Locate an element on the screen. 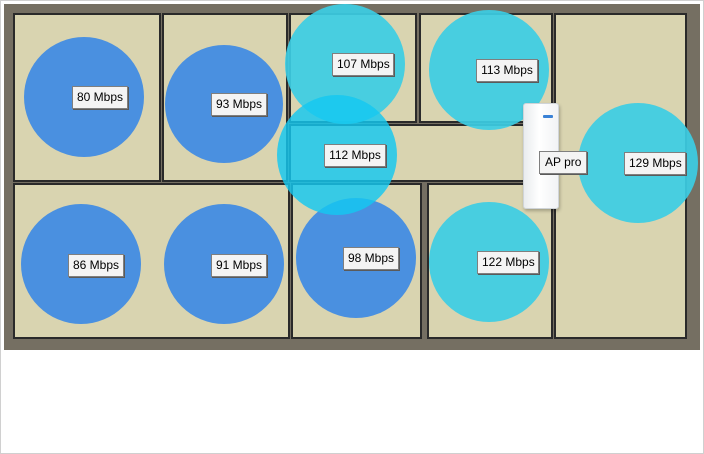  speed-label: 98 Mbps is located at coordinates (371, 258).